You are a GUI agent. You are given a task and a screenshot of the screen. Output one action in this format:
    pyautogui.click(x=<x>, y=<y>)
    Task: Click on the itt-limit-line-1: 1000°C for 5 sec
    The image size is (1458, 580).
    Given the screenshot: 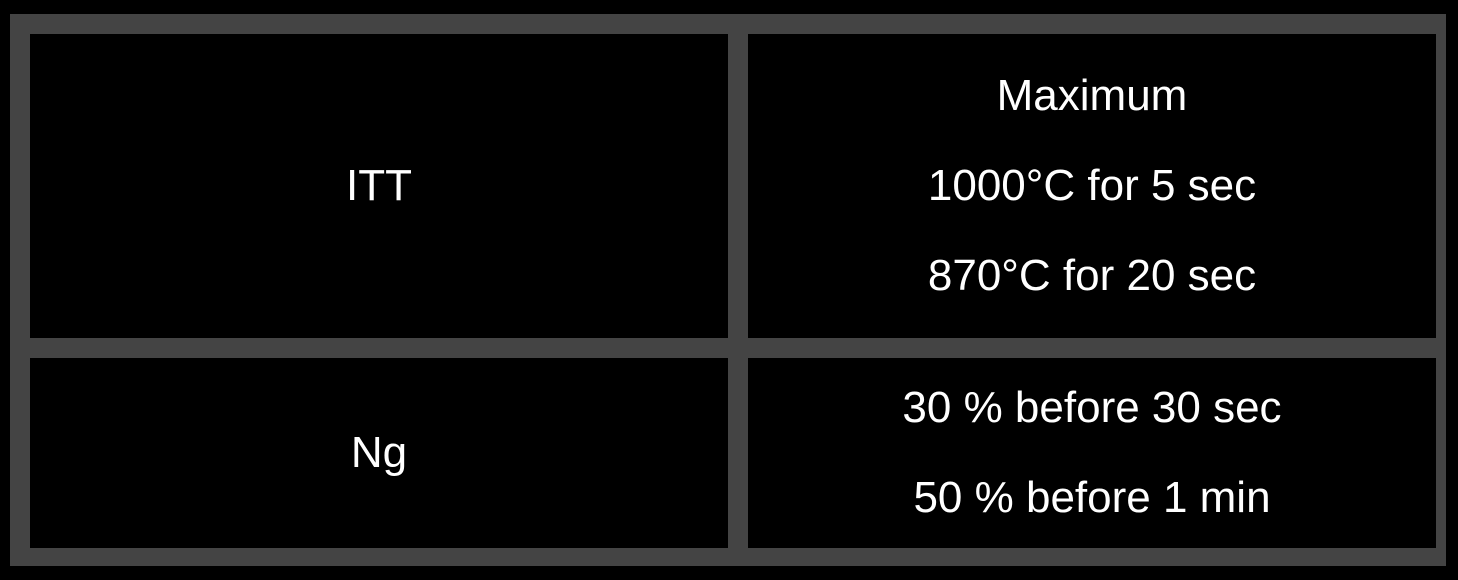 What is the action you would take?
    pyautogui.click(x=1092, y=185)
    